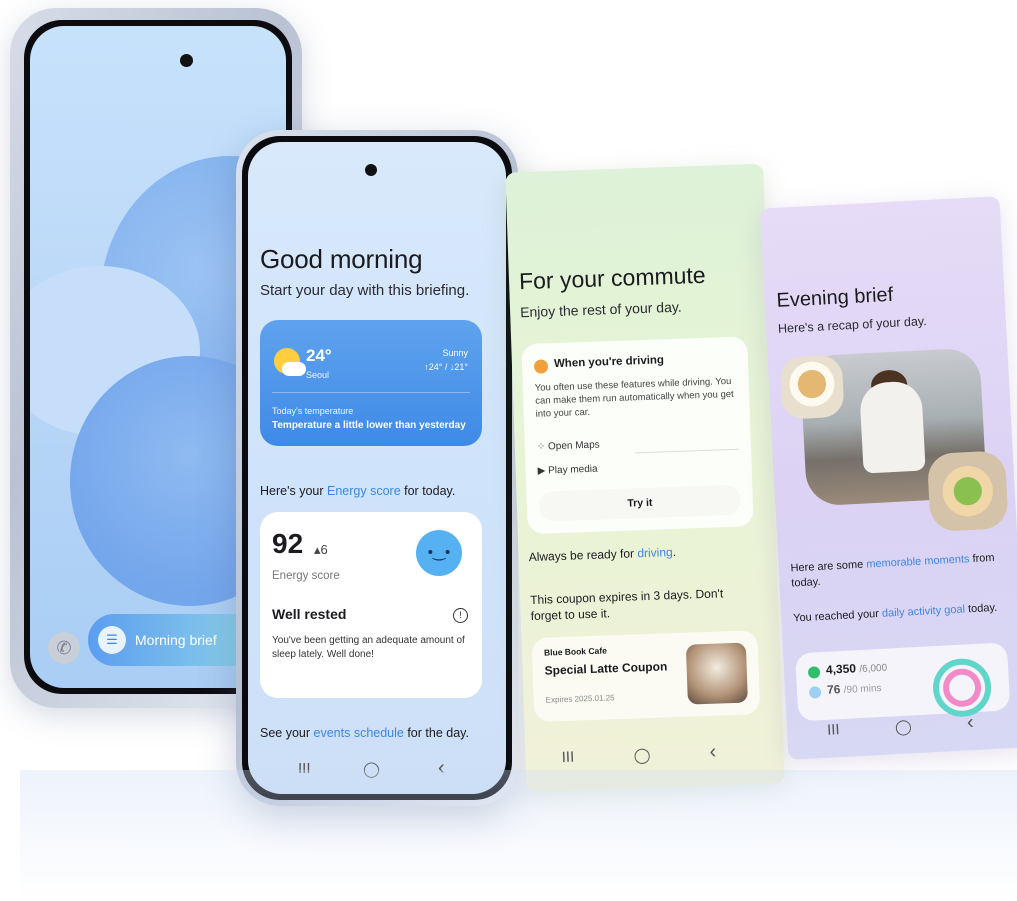 The height and width of the screenshot is (901, 1017). What do you see at coordinates (455, 353) in the screenshot?
I see `weather-condition: Sunny` at bounding box center [455, 353].